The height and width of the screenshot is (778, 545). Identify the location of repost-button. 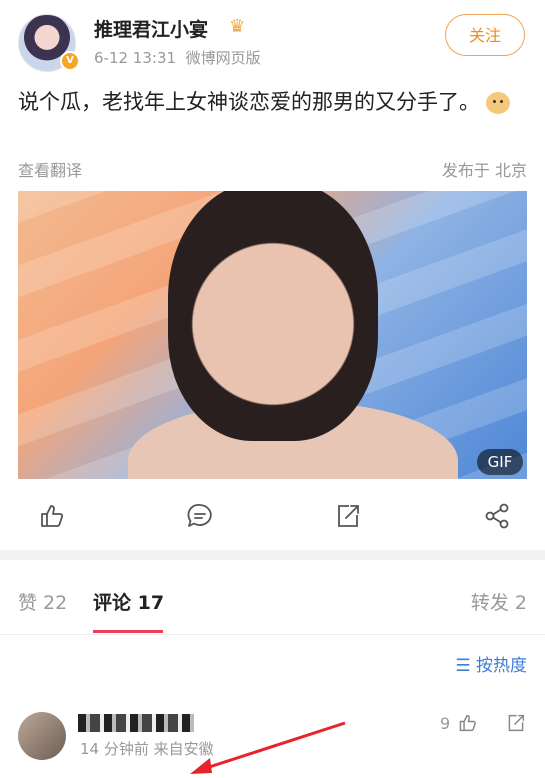
(348, 516).